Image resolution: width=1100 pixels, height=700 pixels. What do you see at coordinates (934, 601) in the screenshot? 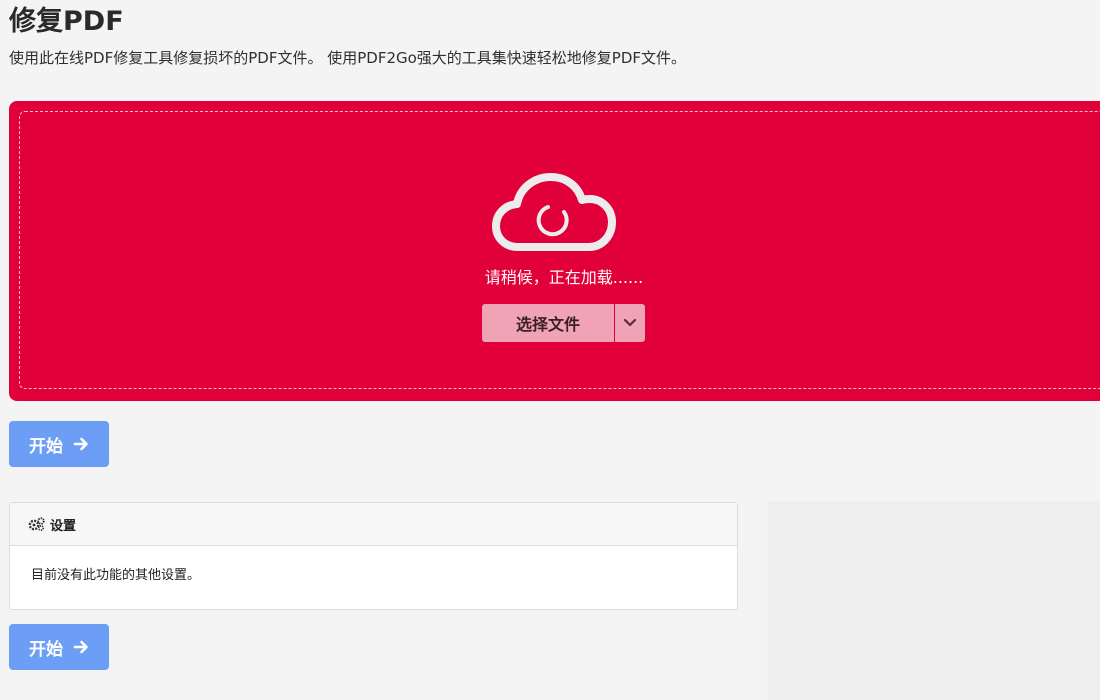
I see `side-panel` at bounding box center [934, 601].